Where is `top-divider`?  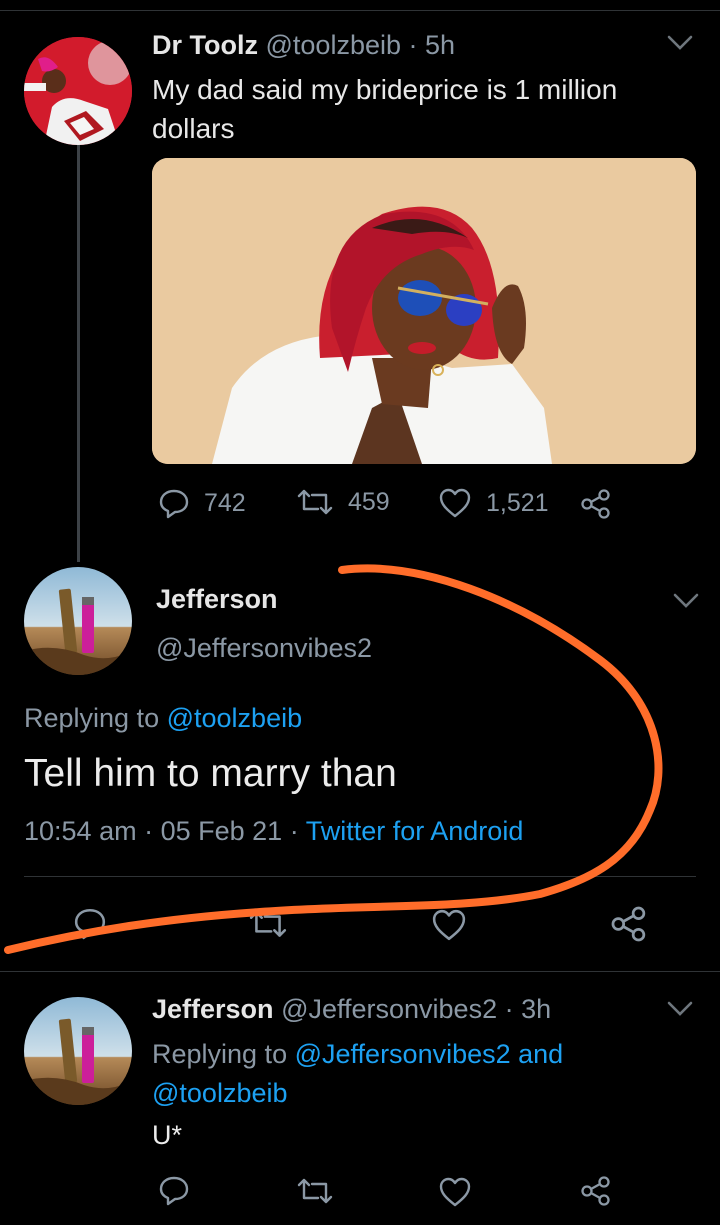
top-divider is located at coordinates (360, 10).